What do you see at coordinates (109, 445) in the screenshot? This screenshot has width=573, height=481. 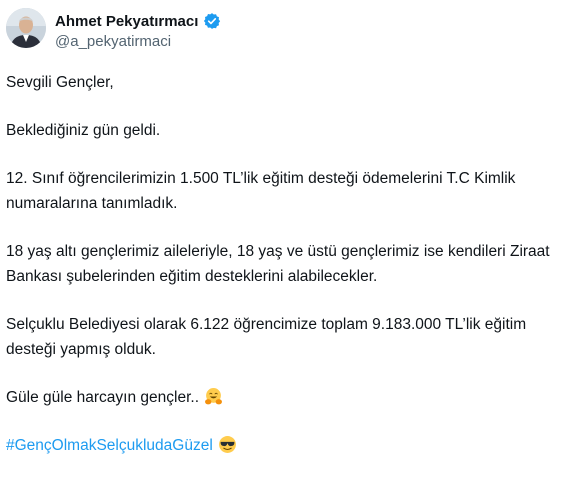 I see `hashtag-link: #GençOlmakSelçukludaGüzel` at bounding box center [109, 445].